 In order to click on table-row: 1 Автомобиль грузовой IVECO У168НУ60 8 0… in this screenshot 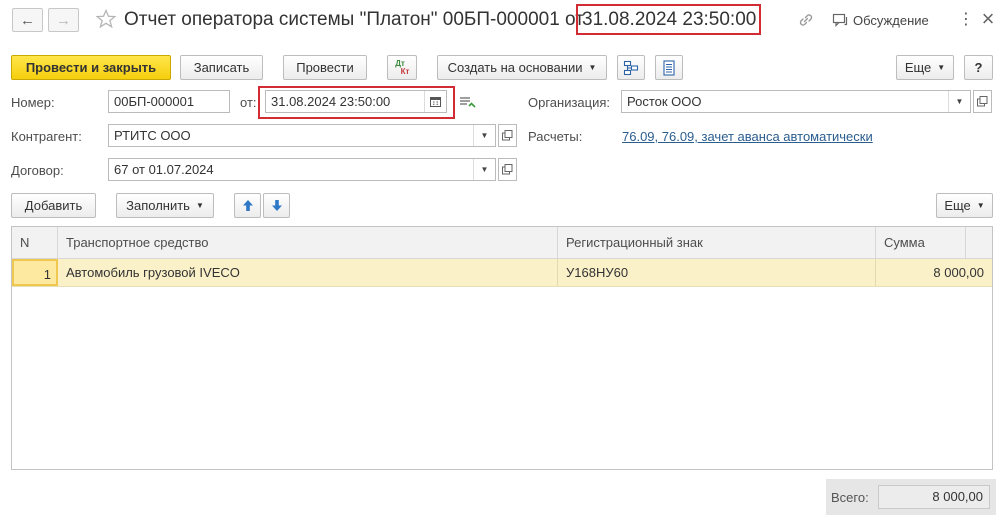, I will do `click(502, 273)`.